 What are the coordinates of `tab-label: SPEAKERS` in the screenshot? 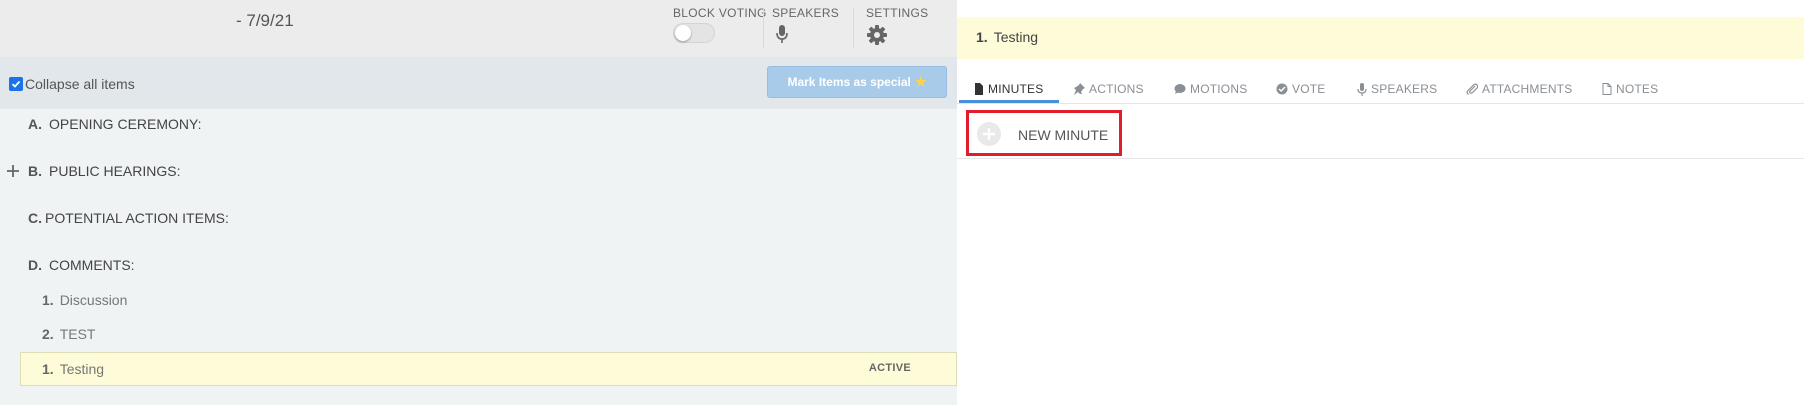 It's located at (1404, 89).